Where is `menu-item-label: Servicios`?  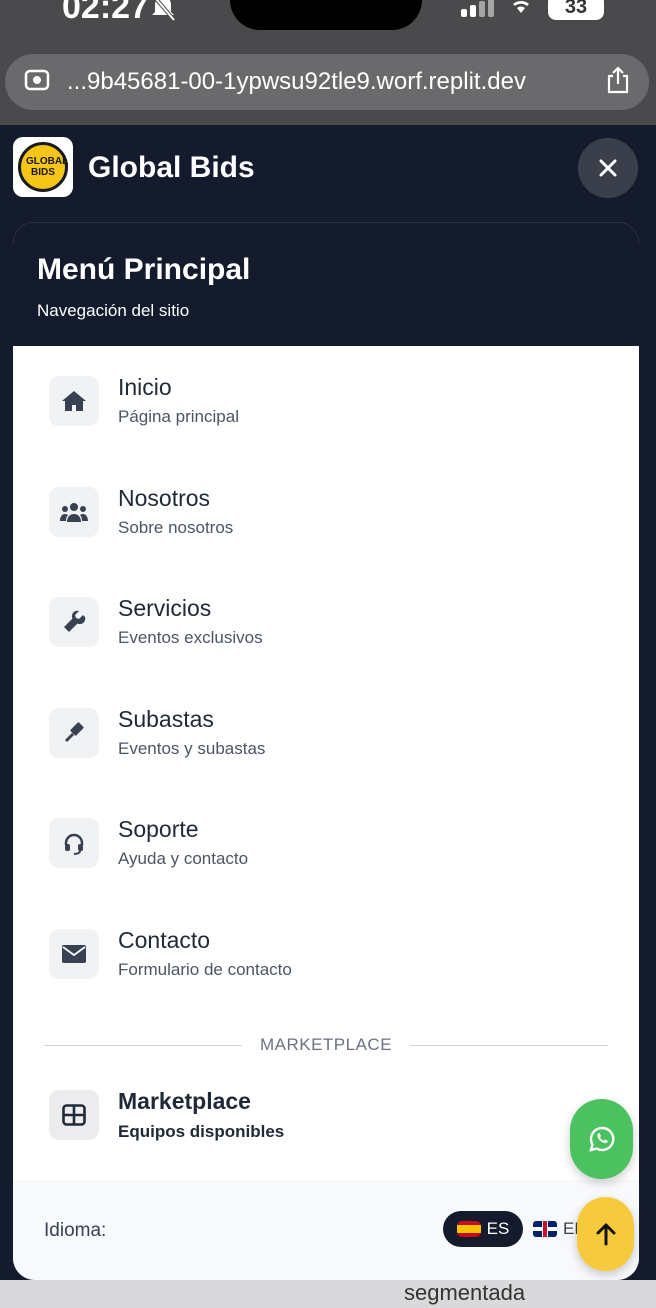
menu-item-label: Servicios is located at coordinates (165, 608).